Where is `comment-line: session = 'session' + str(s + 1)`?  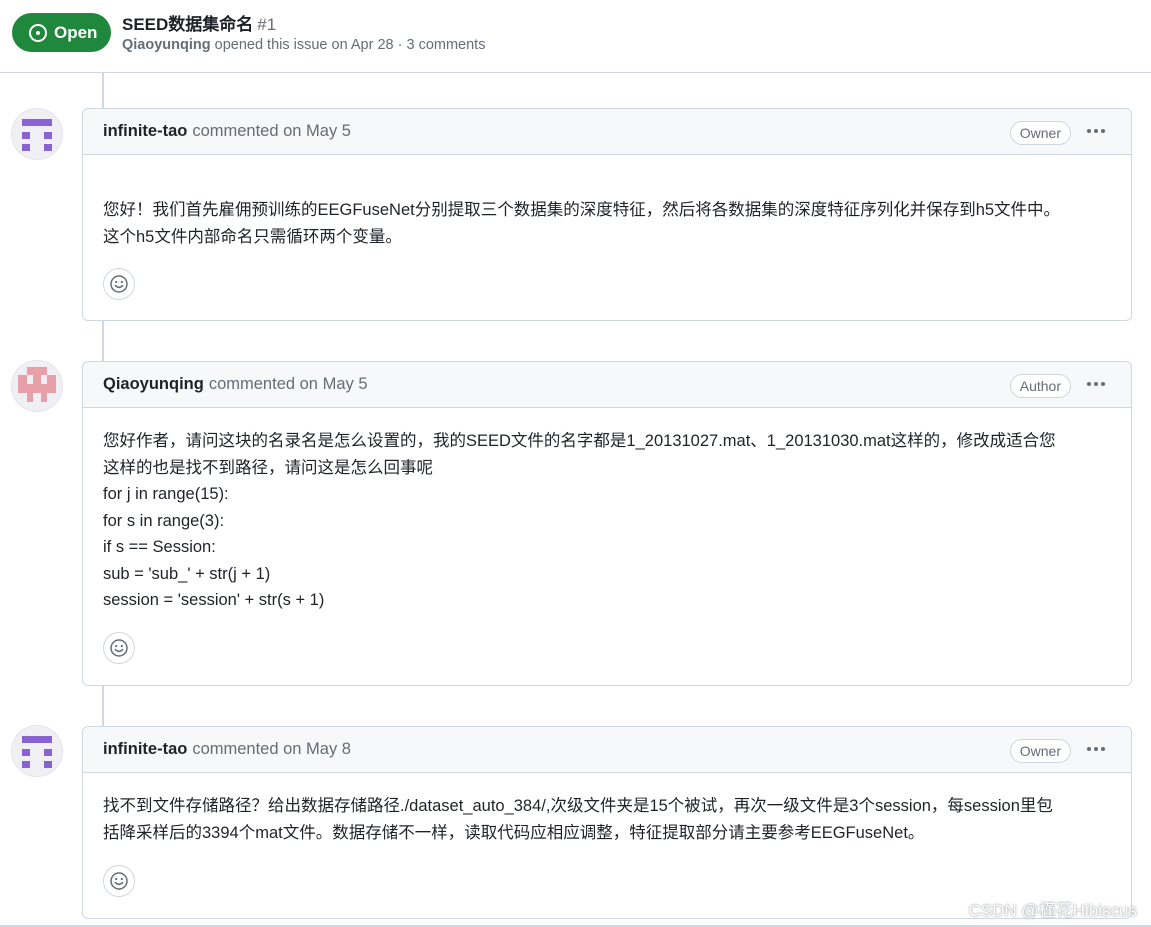 comment-line: session = 'session' + str(s + 1) is located at coordinates (214, 600).